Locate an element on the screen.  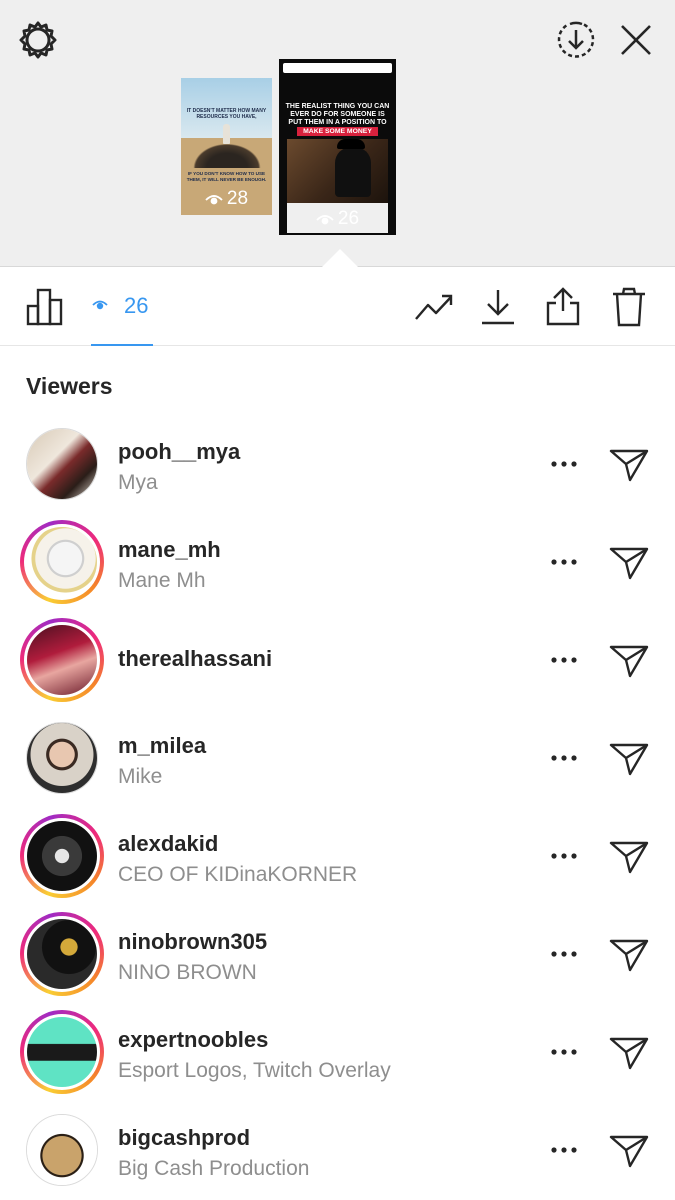
viewer-username: mane_mh is located at coordinates (169, 550).